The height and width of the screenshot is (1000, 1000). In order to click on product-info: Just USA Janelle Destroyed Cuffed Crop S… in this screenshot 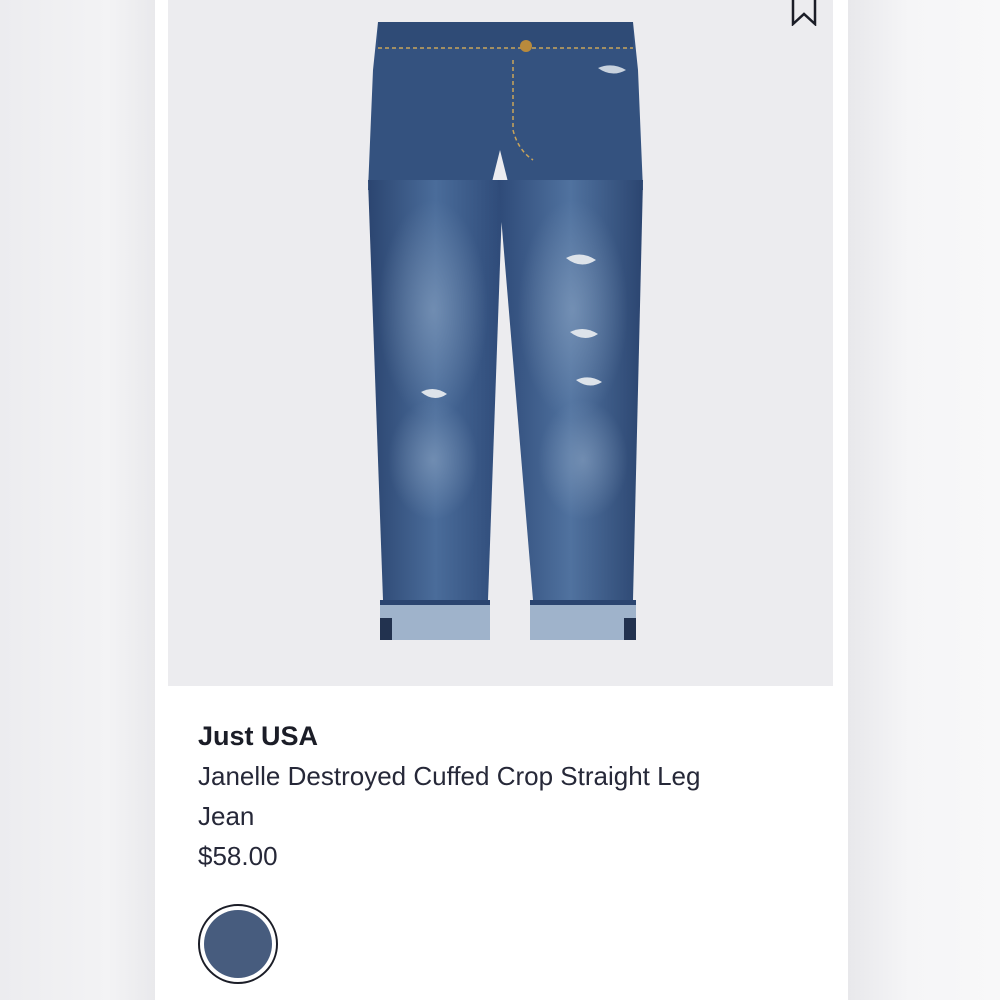, I will do `click(498, 796)`.